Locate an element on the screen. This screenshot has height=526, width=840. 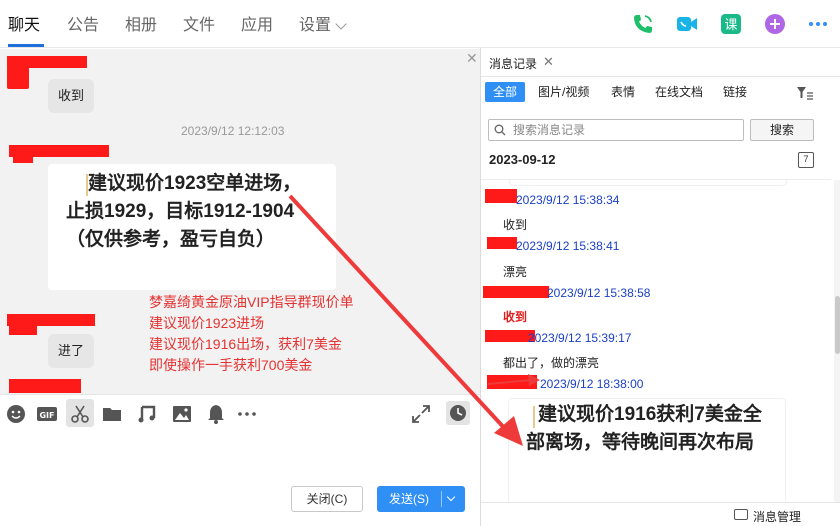
lesson-icon: 课 is located at coordinates (731, 24).